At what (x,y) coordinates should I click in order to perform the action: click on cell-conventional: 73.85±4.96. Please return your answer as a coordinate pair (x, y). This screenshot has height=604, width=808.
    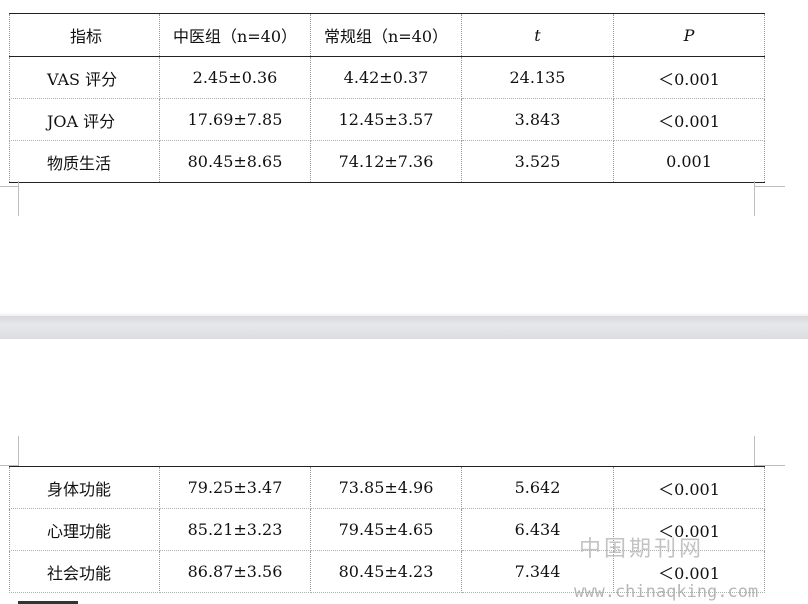
    Looking at the image, I should click on (386, 487).